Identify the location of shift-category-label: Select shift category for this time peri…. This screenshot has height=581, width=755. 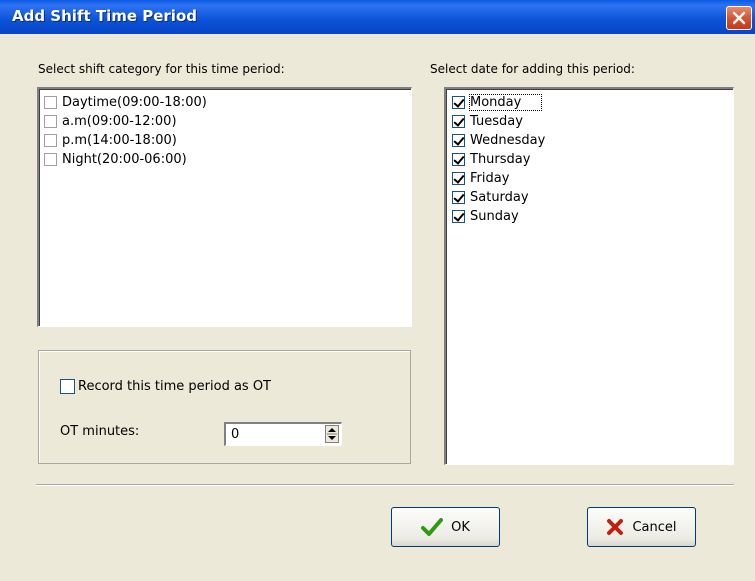
(161, 69).